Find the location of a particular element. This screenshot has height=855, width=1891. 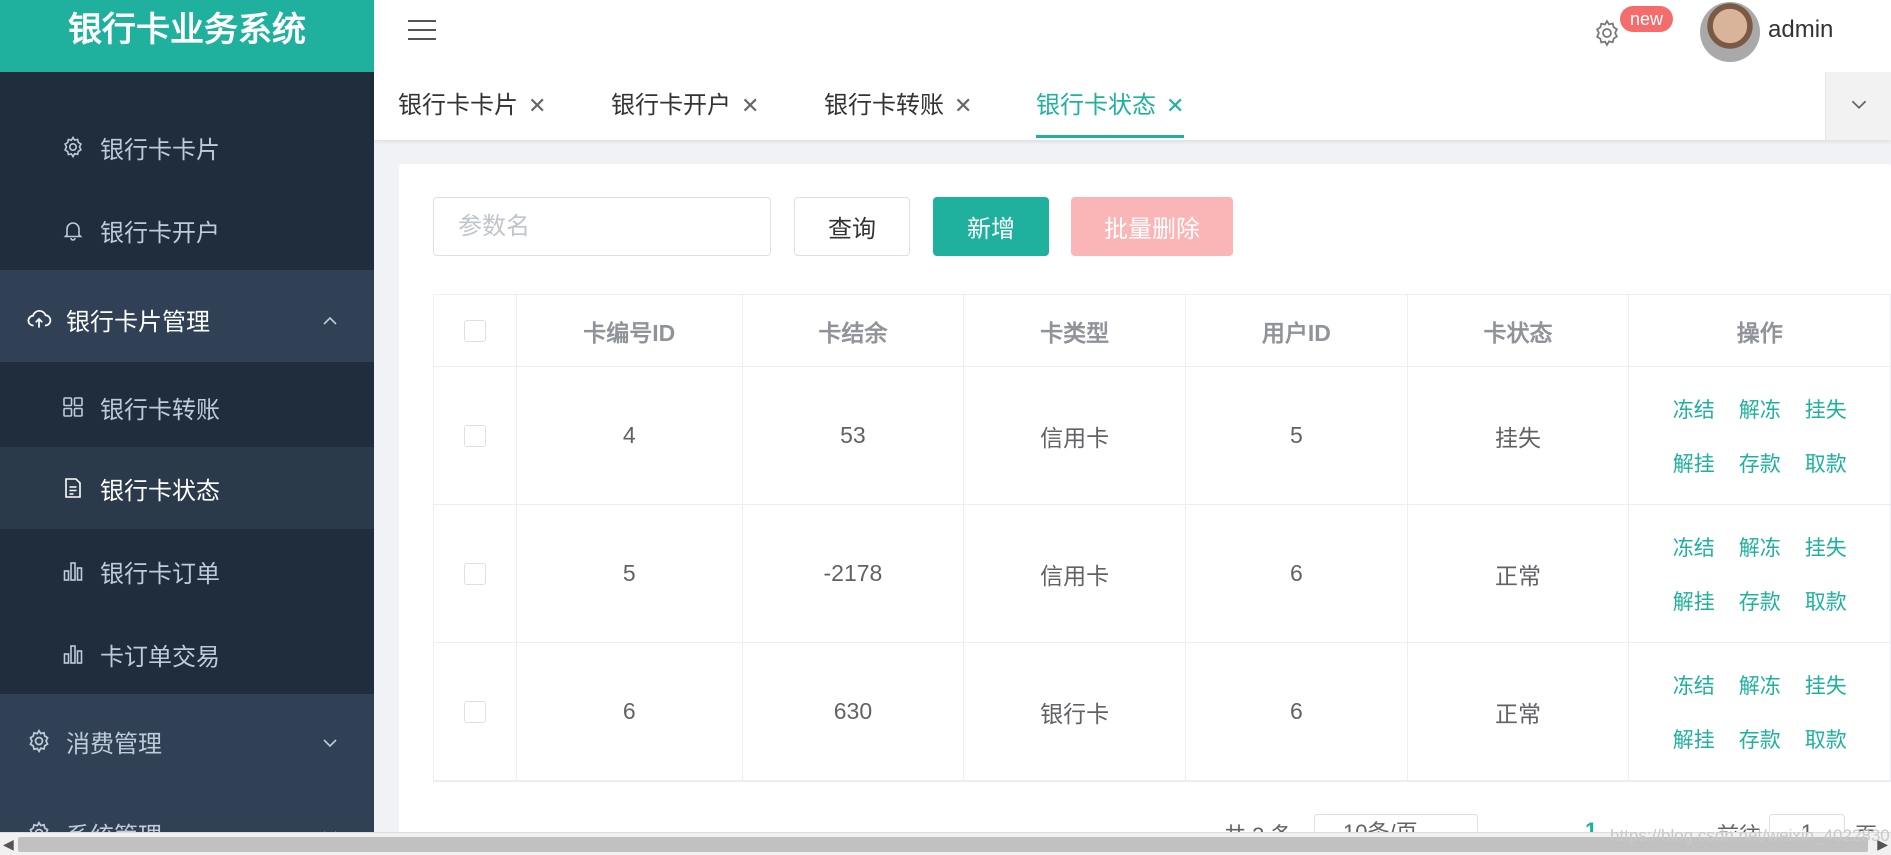

bar-chart-icon is located at coordinates (73, 654).